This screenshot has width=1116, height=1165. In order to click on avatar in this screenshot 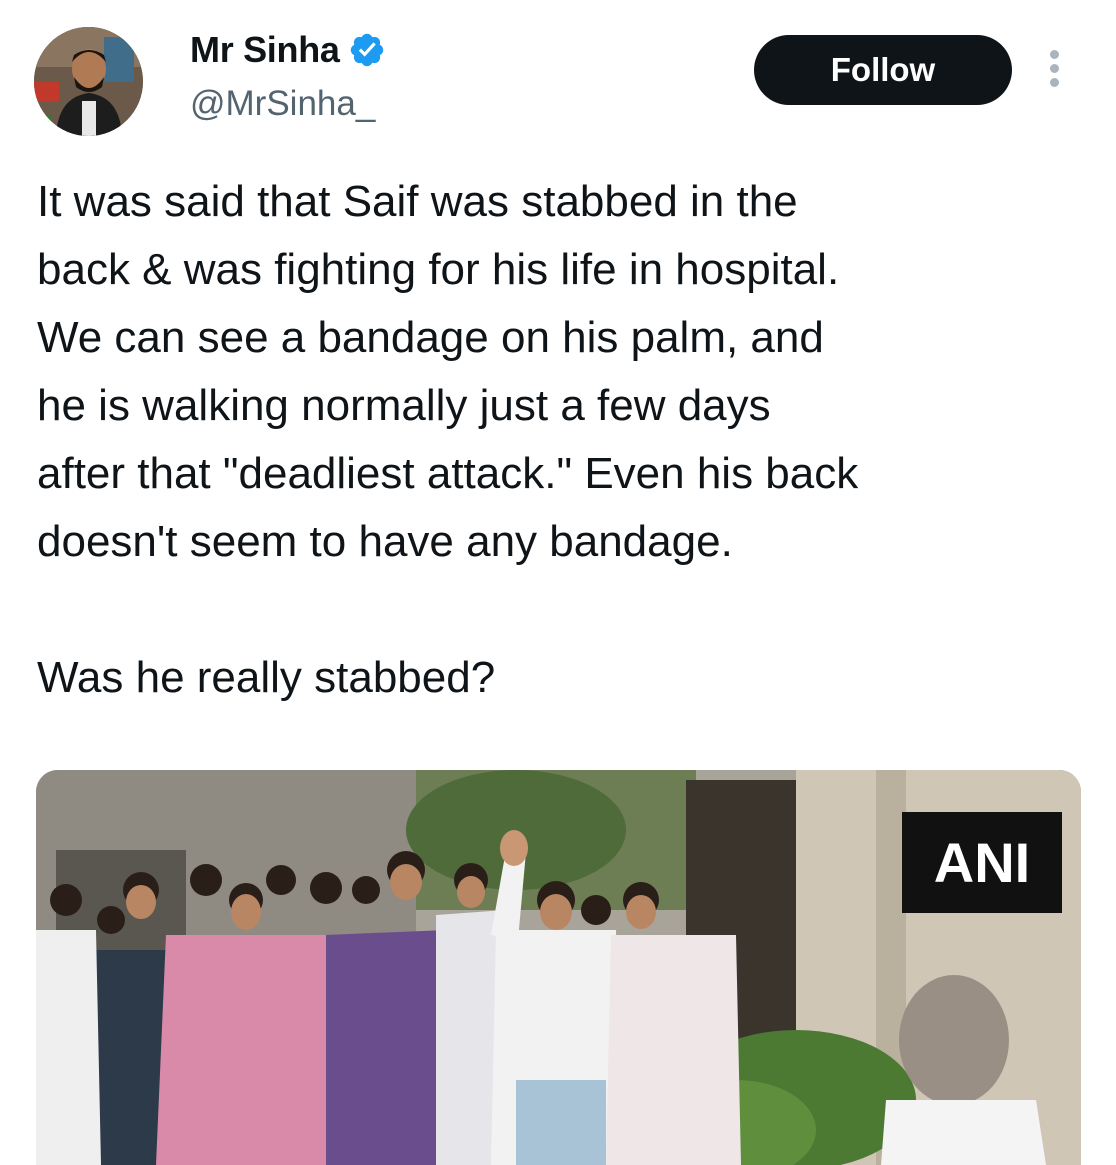, I will do `click(88, 81)`.